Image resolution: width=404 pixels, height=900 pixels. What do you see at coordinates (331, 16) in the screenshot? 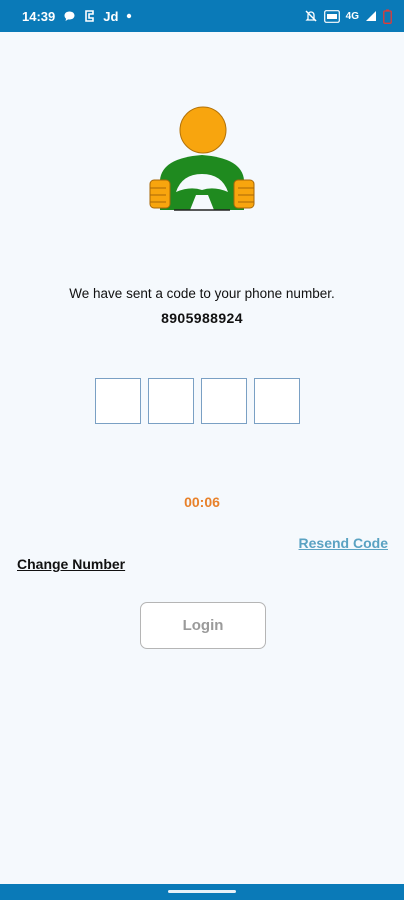
I see `volte-icon` at bounding box center [331, 16].